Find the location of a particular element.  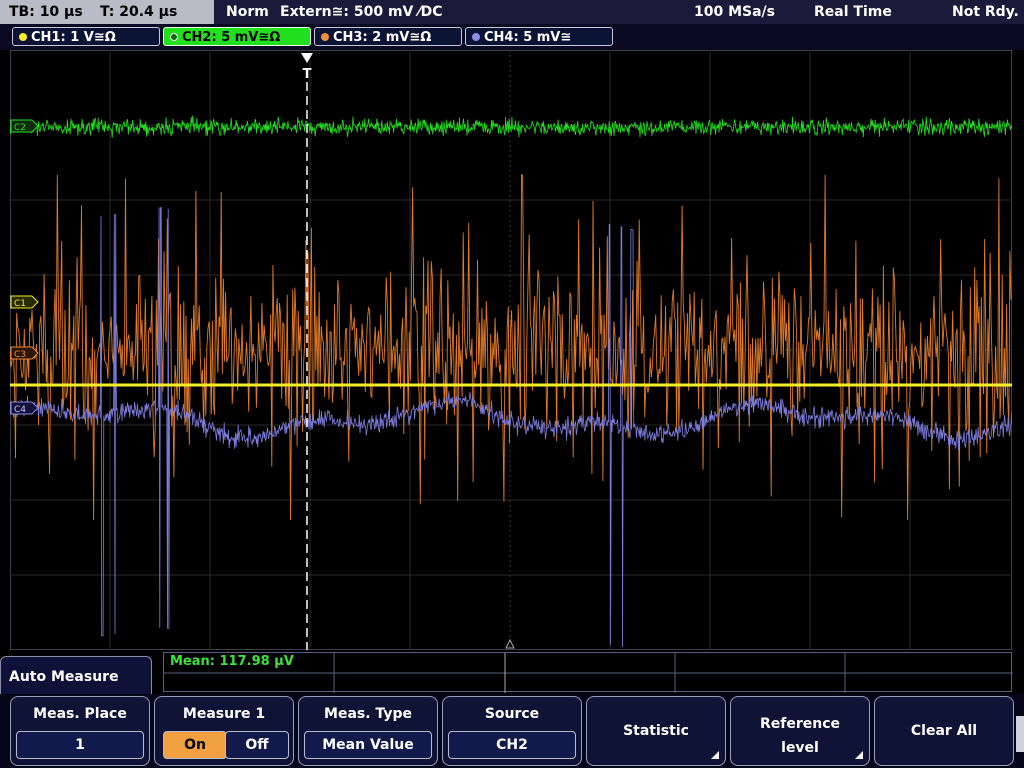

measure1-title: Measure 1 is located at coordinates (224, 714).